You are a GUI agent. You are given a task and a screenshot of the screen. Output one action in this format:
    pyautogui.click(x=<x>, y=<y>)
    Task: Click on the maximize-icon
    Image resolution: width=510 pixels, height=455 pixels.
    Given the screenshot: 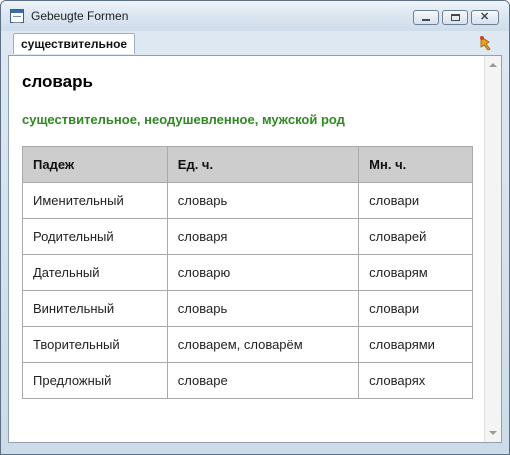 What is the action you would take?
    pyautogui.click(x=455, y=17)
    